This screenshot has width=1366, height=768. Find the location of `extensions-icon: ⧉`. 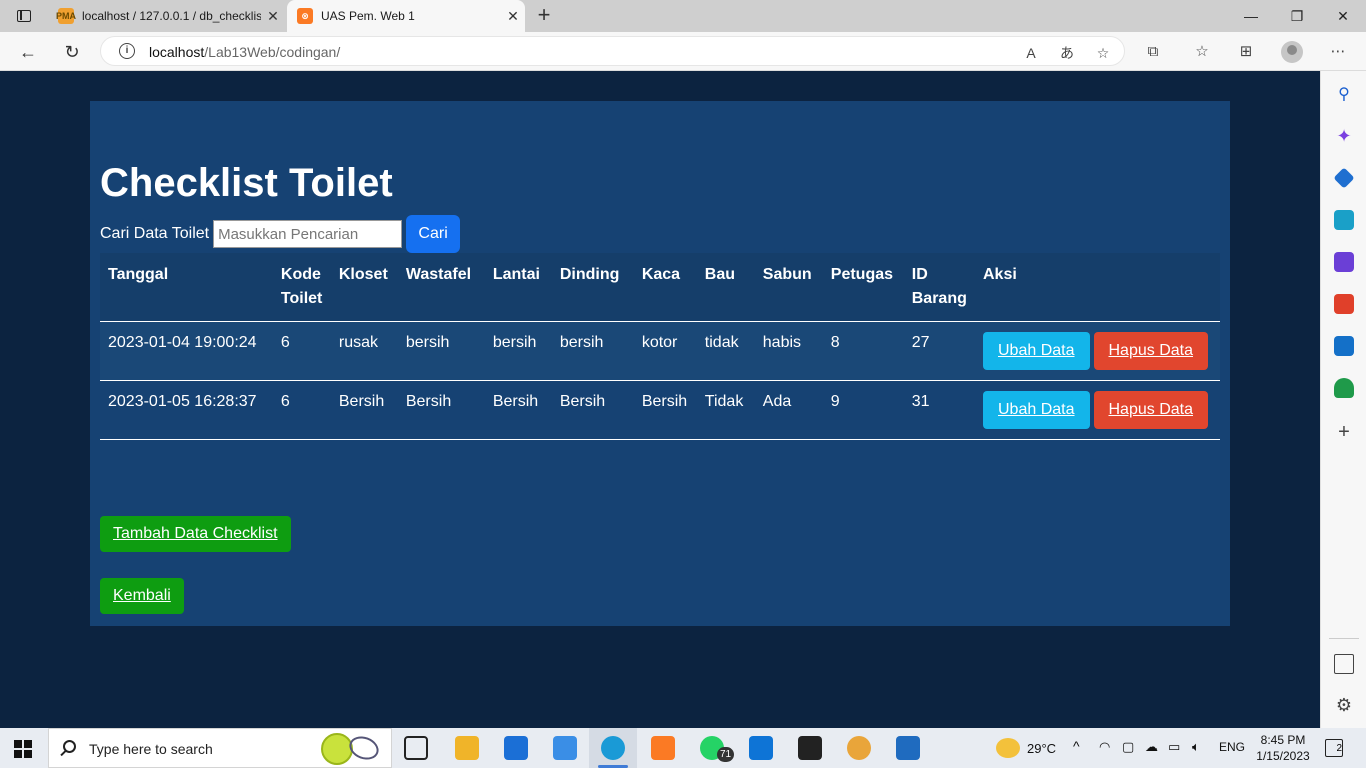

extensions-icon: ⧉ is located at coordinates (1153, 52).